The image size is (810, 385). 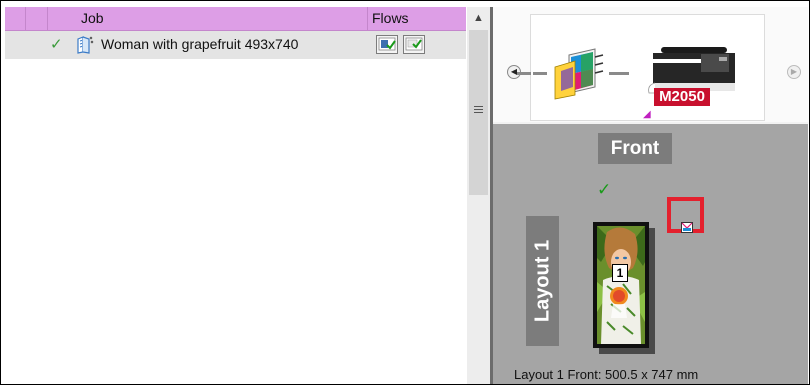 What do you see at coordinates (542, 281) in the screenshot?
I see `layout-label: Layout 1` at bounding box center [542, 281].